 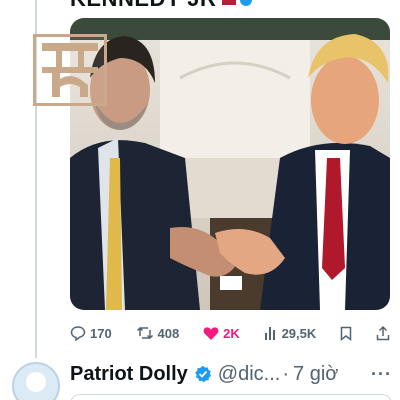 What do you see at coordinates (229, 3) in the screenshot?
I see `flag-icon` at bounding box center [229, 3].